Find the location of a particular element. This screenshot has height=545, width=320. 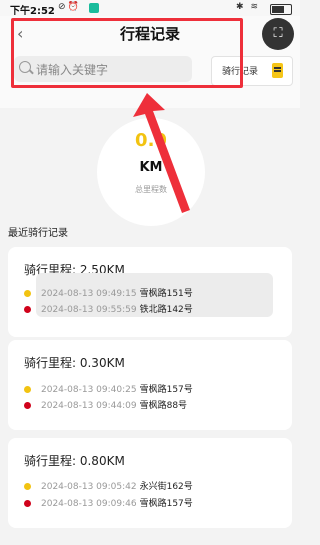

total-distance-unit: KM is located at coordinates (151, 167).